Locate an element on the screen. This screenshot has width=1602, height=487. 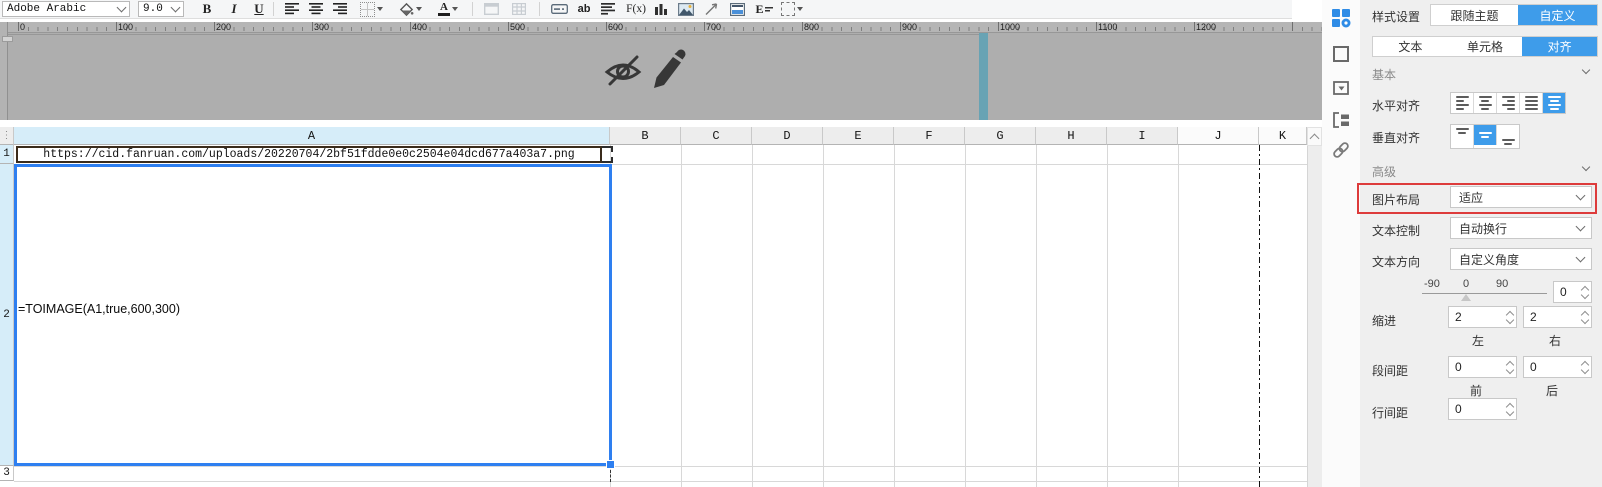
insert-field-button is located at coordinates (559, 9).